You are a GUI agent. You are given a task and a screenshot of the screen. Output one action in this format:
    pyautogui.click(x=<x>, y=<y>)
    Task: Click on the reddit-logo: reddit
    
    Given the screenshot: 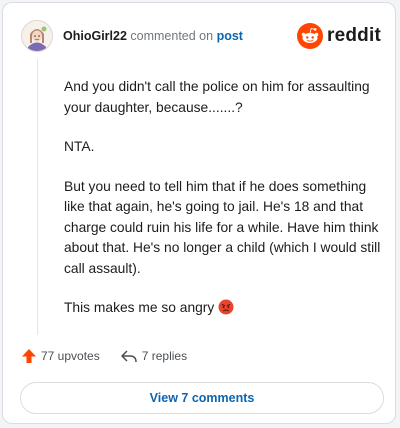 What is the action you would take?
    pyautogui.click(x=339, y=36)
    